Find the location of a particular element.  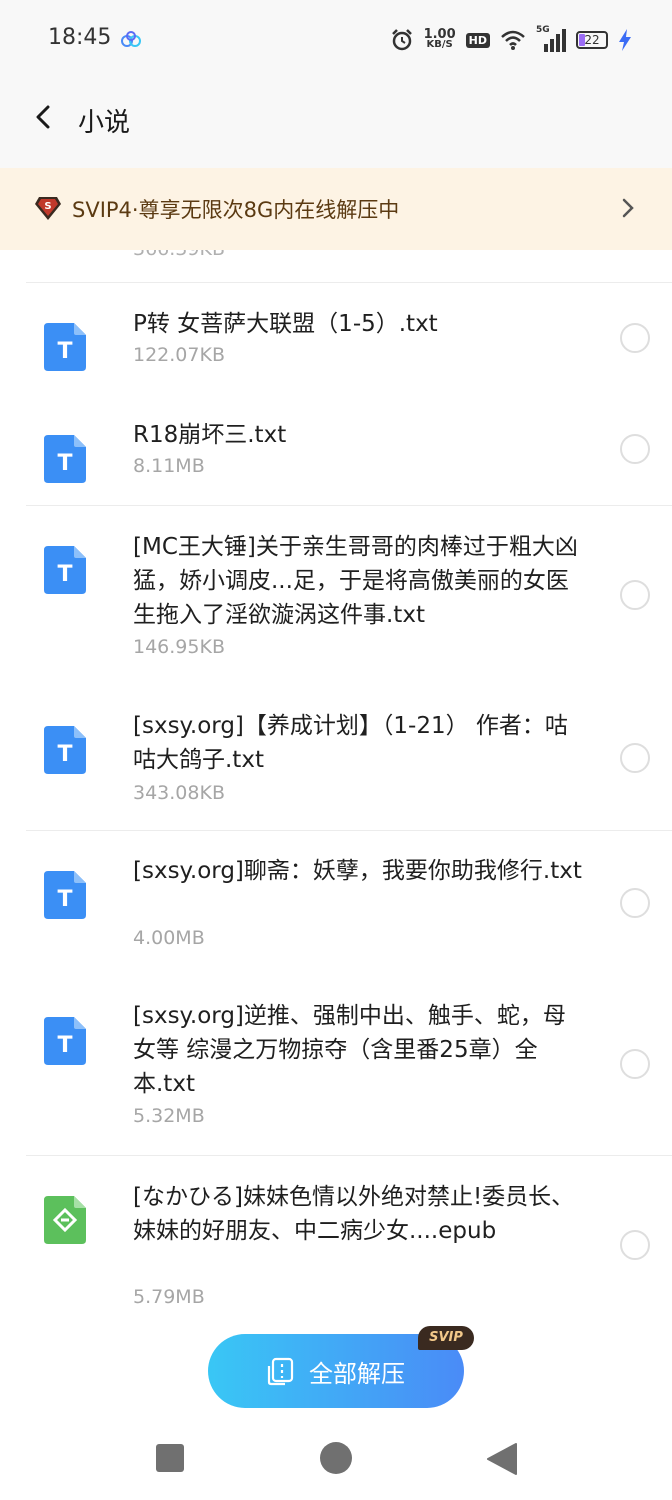

battery-level: 22 is located at coordinates (592, 40).